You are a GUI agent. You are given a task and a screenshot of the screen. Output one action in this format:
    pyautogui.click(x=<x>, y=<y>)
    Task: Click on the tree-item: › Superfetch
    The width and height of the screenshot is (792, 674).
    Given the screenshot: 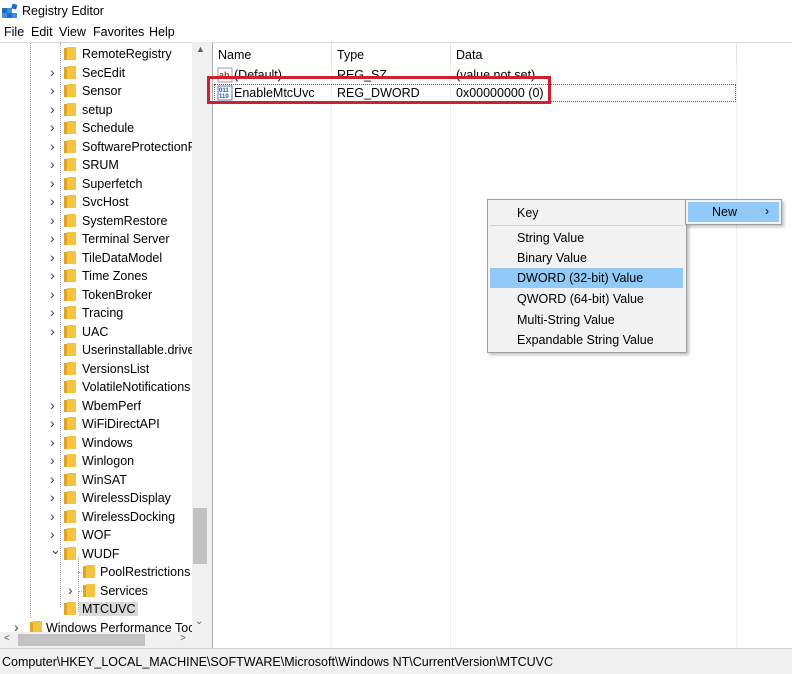 What is the action you would take?
    pyautogui.click(x=96, y=184)
    